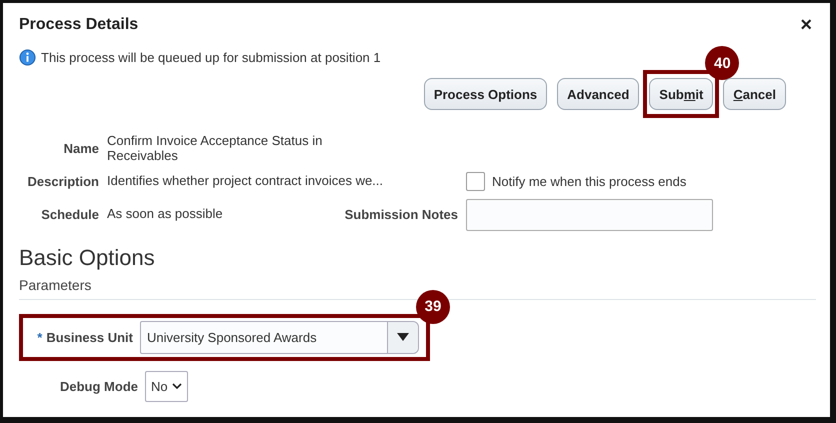 Image resolution: width=836 pixels, height=423 pixels. Describe the element at coordinates (681, 94) in the screenshot. I see `toolbar-button: Submit` at that location.